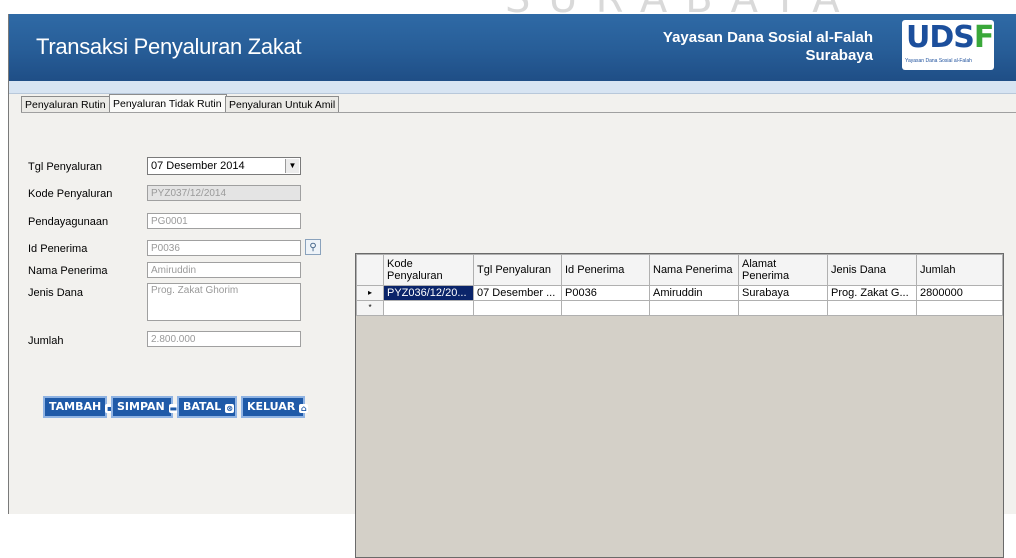  I want to click on home-icon: ⌂, so click(304, 408).